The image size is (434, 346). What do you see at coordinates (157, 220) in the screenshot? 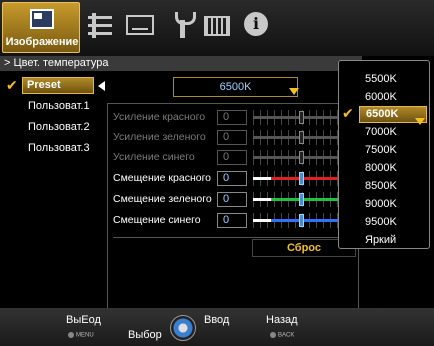
I see `adjust-label: Смещение синего` at bounding box center [157, 220].